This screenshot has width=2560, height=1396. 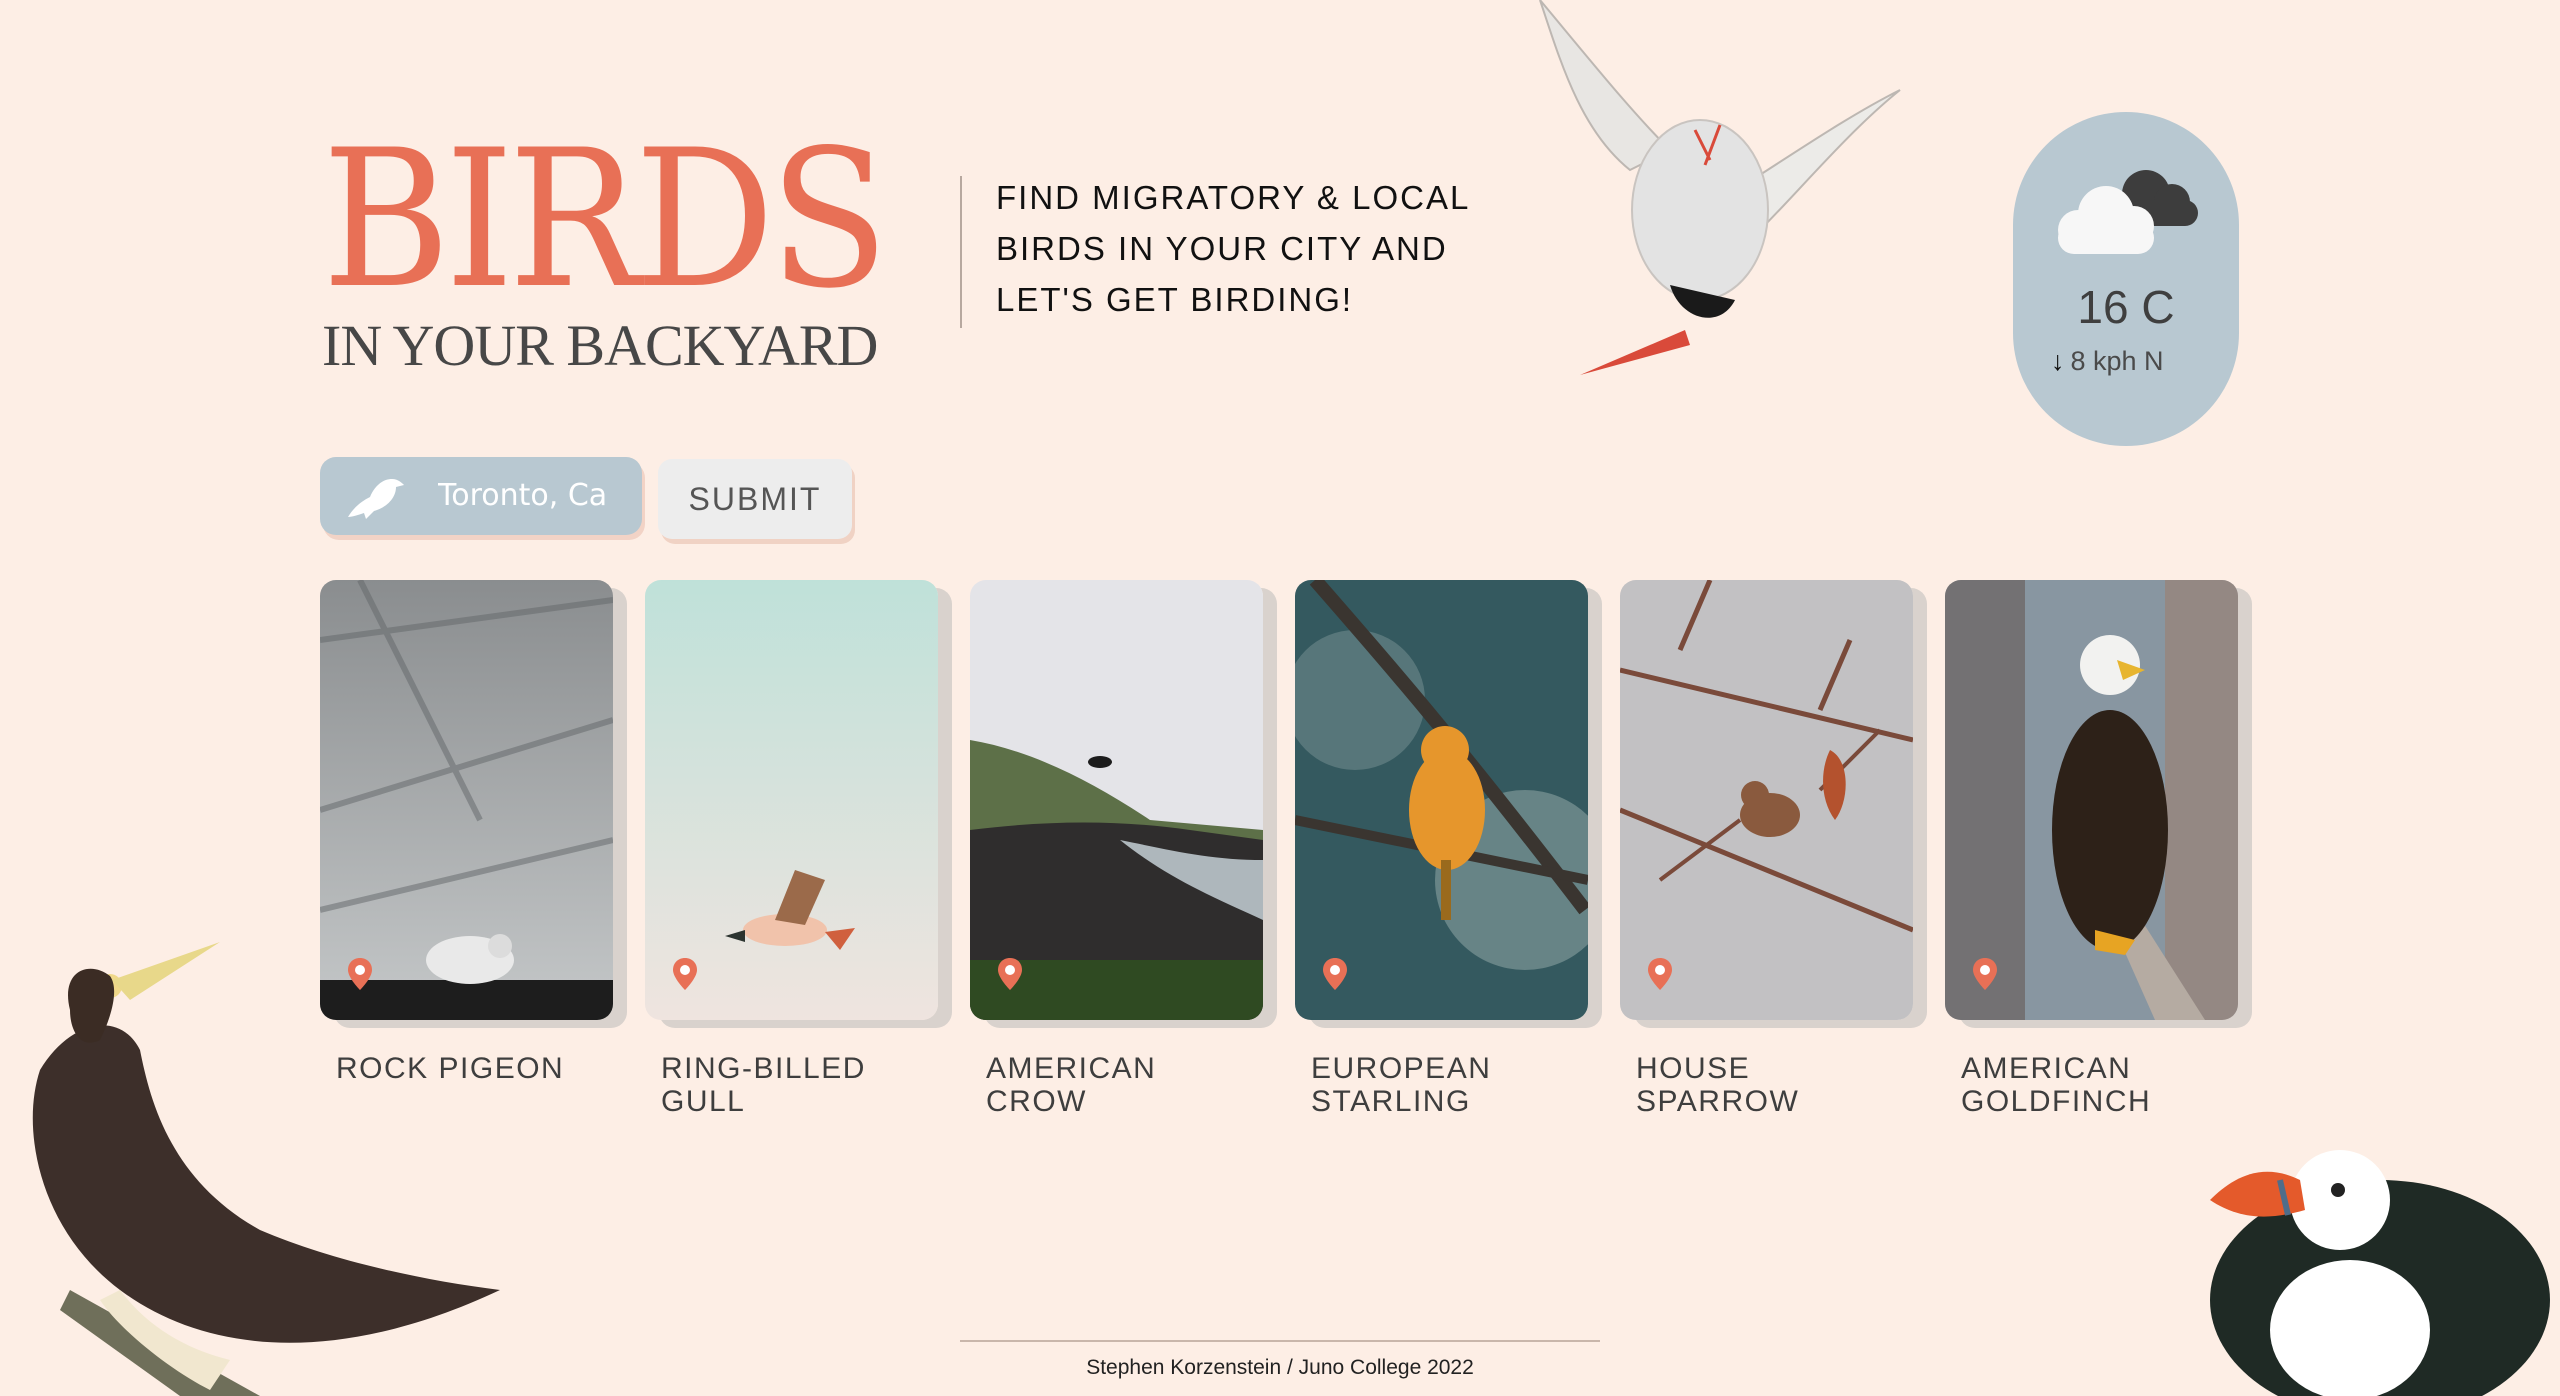 I want to click on bird-card: AMERICAN GOLDFINCH, so click(x=2091, y=849).